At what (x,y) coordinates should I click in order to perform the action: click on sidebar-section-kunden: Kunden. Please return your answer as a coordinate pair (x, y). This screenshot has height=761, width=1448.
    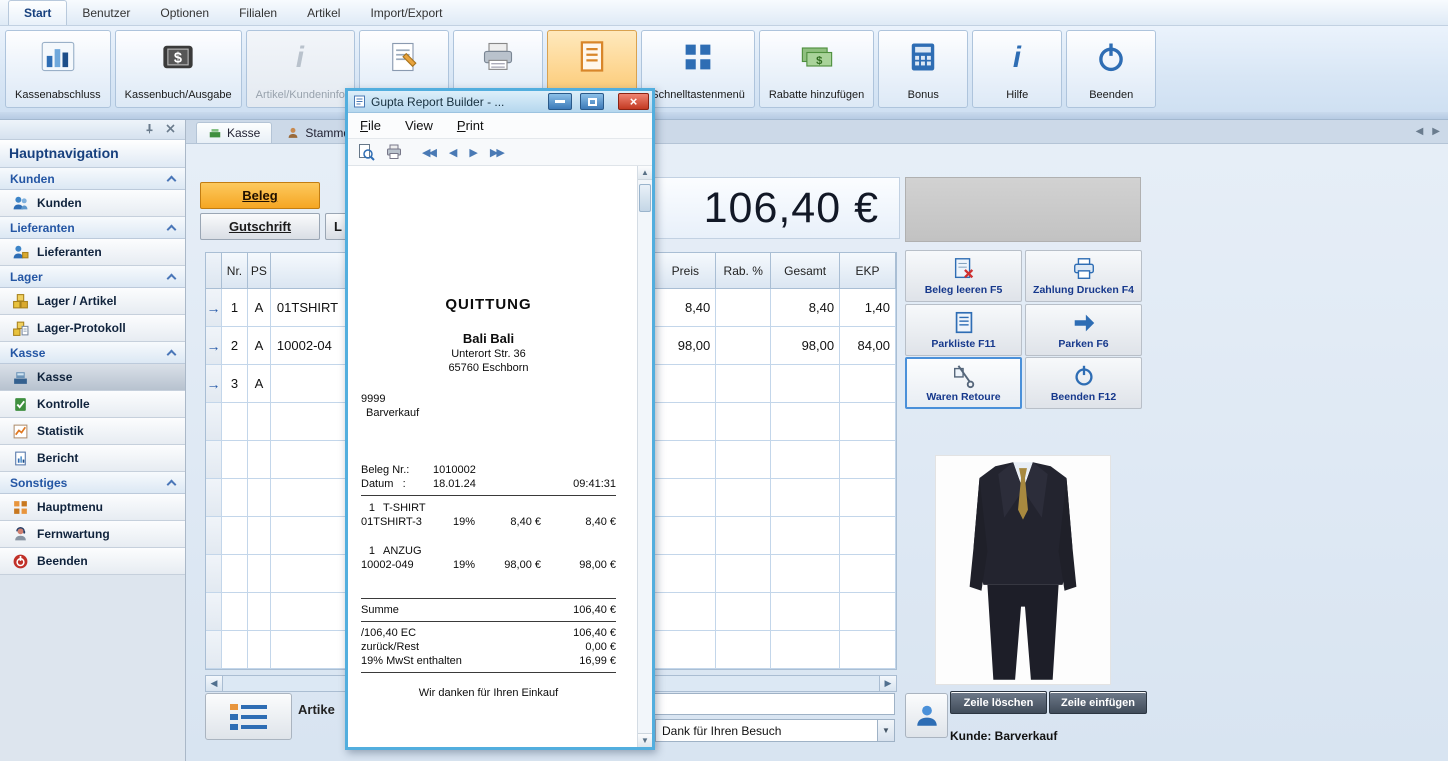
    Looking at the image, I should click on (92, 179).